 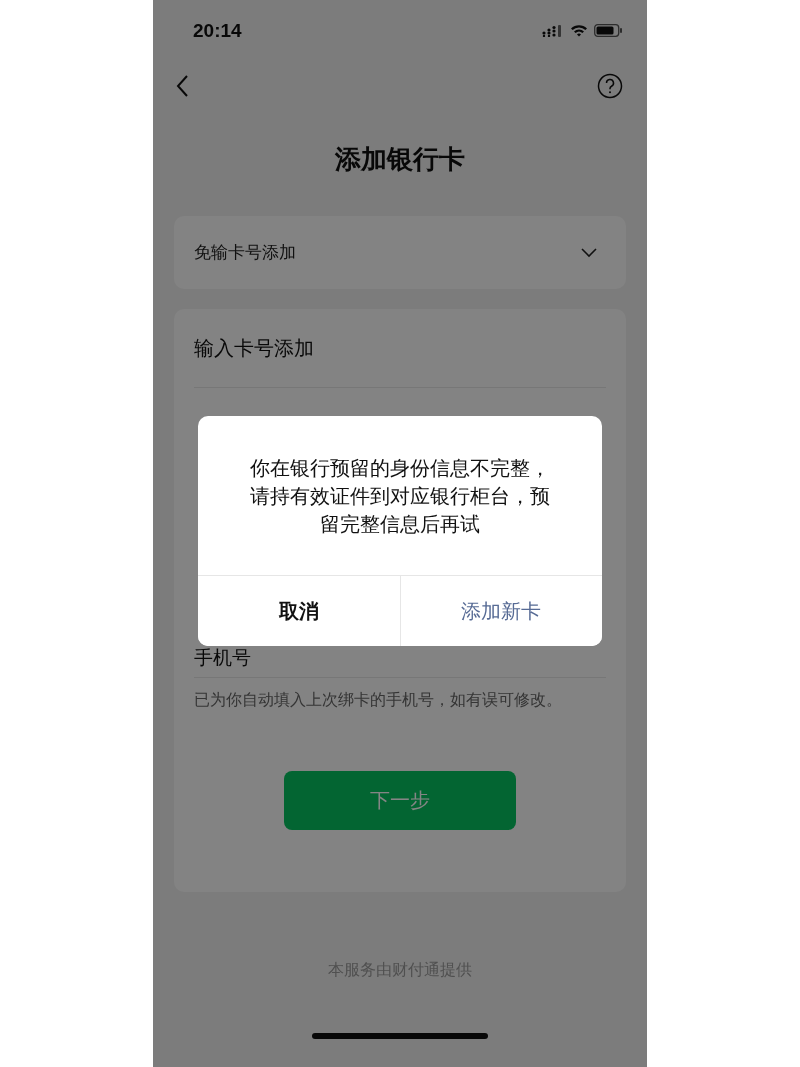 What do you see at coordinates (610, 86) in the screenshot?
I see `help-icon` at bounding box center [610, 86].